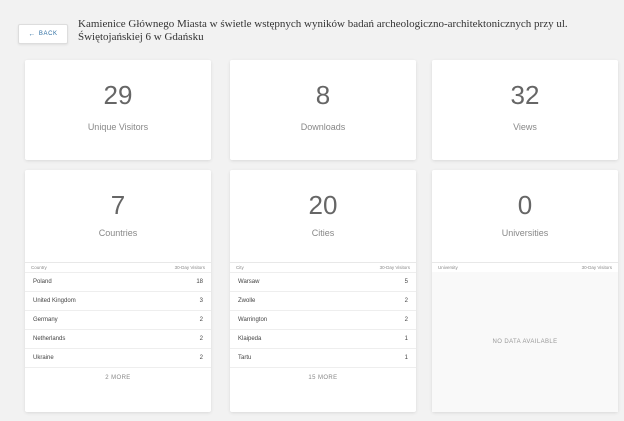 Image resolution: width=624 pixels, height=421 pixels. What do you see at coordinates (245, 358) in the screenshot?
I see `row-name: Tartu` at bounding box center [245, 358].